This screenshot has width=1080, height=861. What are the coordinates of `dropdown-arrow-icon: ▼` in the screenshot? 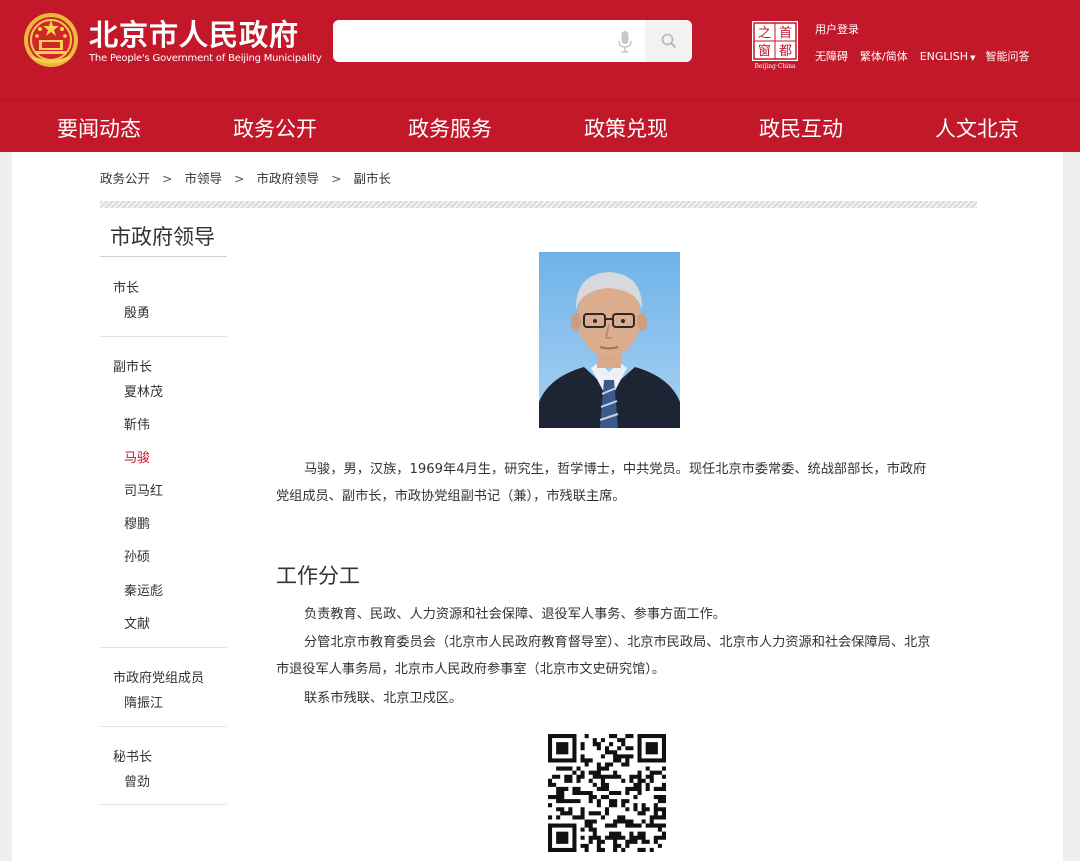 It's located at (972, 58).